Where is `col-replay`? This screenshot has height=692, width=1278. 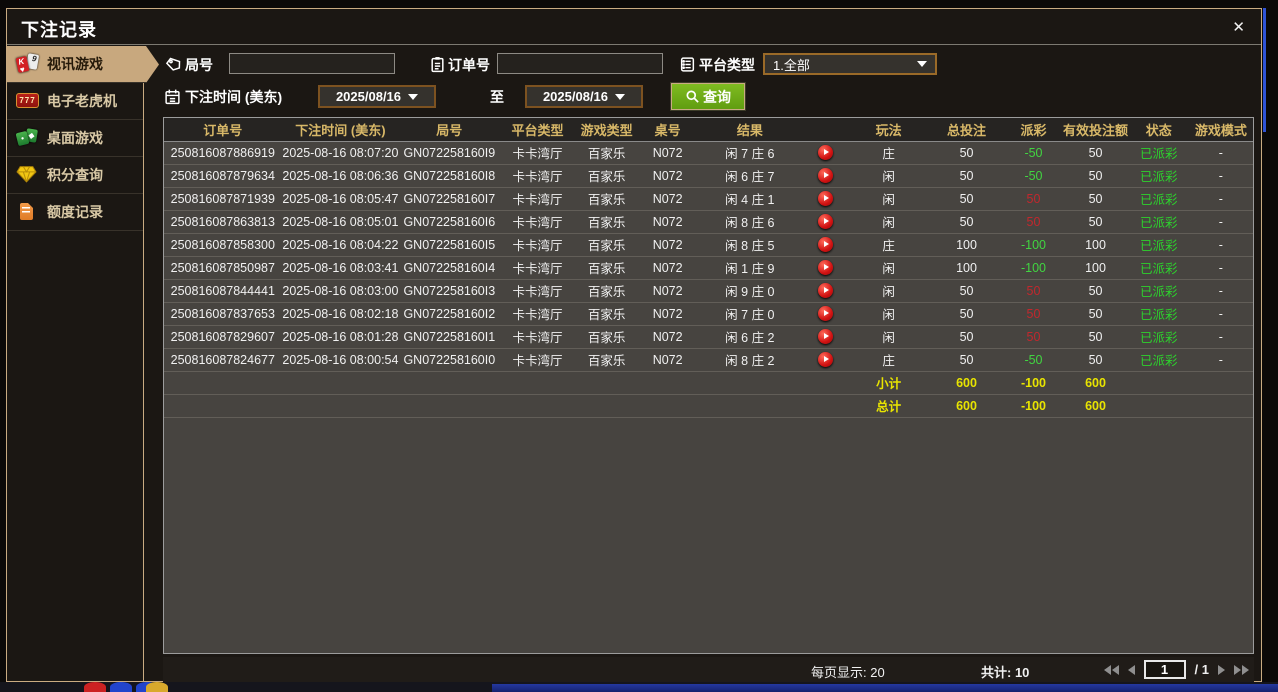 col-replay is located at coordinates (825, 130).